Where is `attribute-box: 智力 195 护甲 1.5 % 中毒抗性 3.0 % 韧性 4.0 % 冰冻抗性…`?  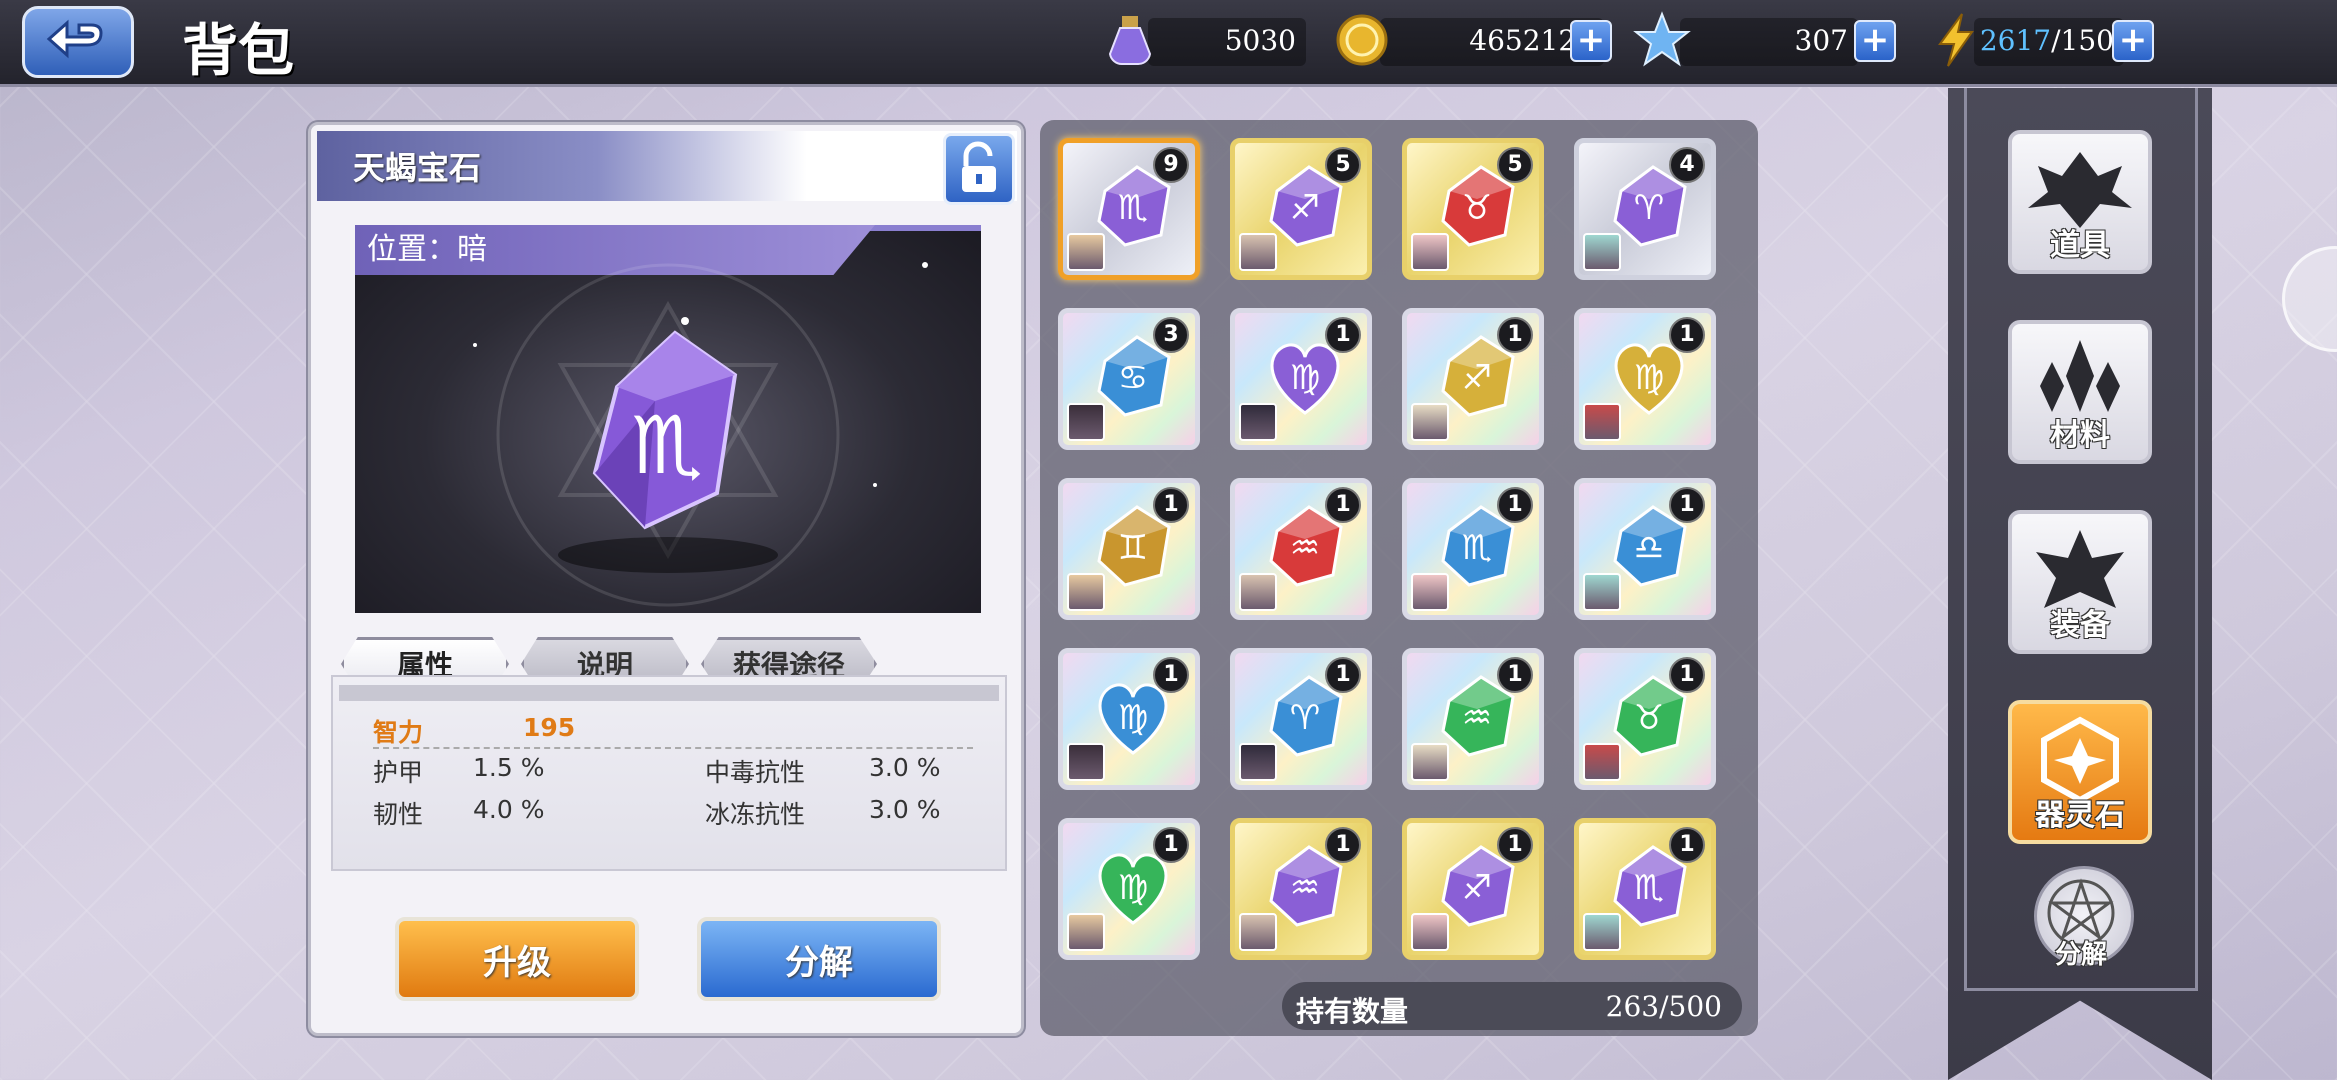 attribute-box: 智力 195 护甲 1.5 % 中毒抗性 3.0 % 韧性 4.0 % 冰冻抗性… is located at coordinates (669, 773).